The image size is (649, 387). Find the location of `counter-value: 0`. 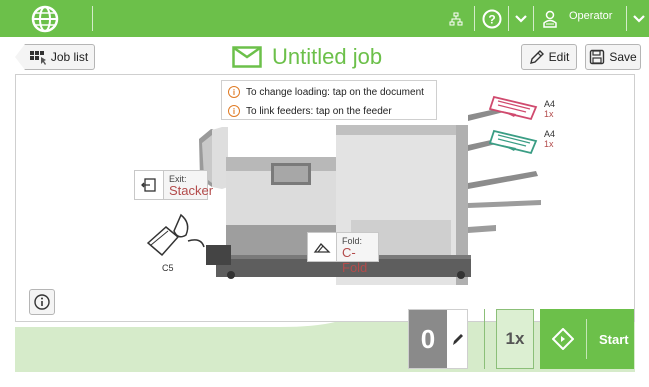

counter-value: 0 is located at coordinates (428, 339).